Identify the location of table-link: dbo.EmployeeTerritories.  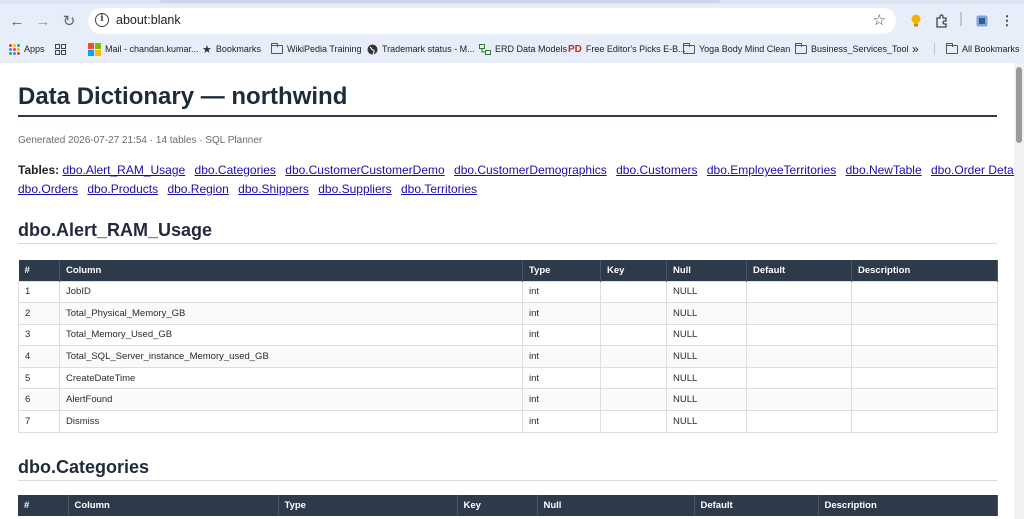
(771, 170).